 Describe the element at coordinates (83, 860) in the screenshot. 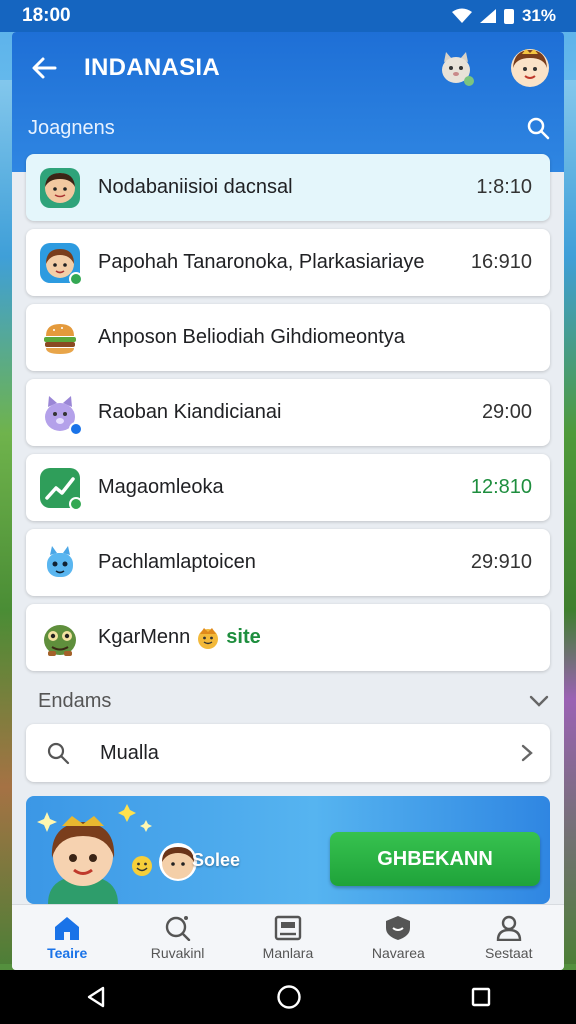

I see `character-illustration` at that location.